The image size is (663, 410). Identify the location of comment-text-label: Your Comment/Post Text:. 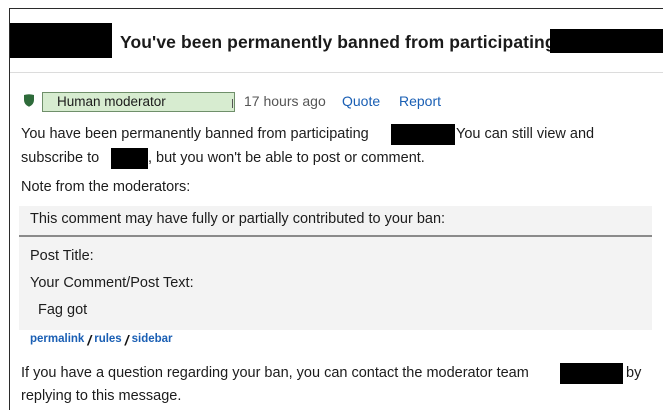
(112, 283).